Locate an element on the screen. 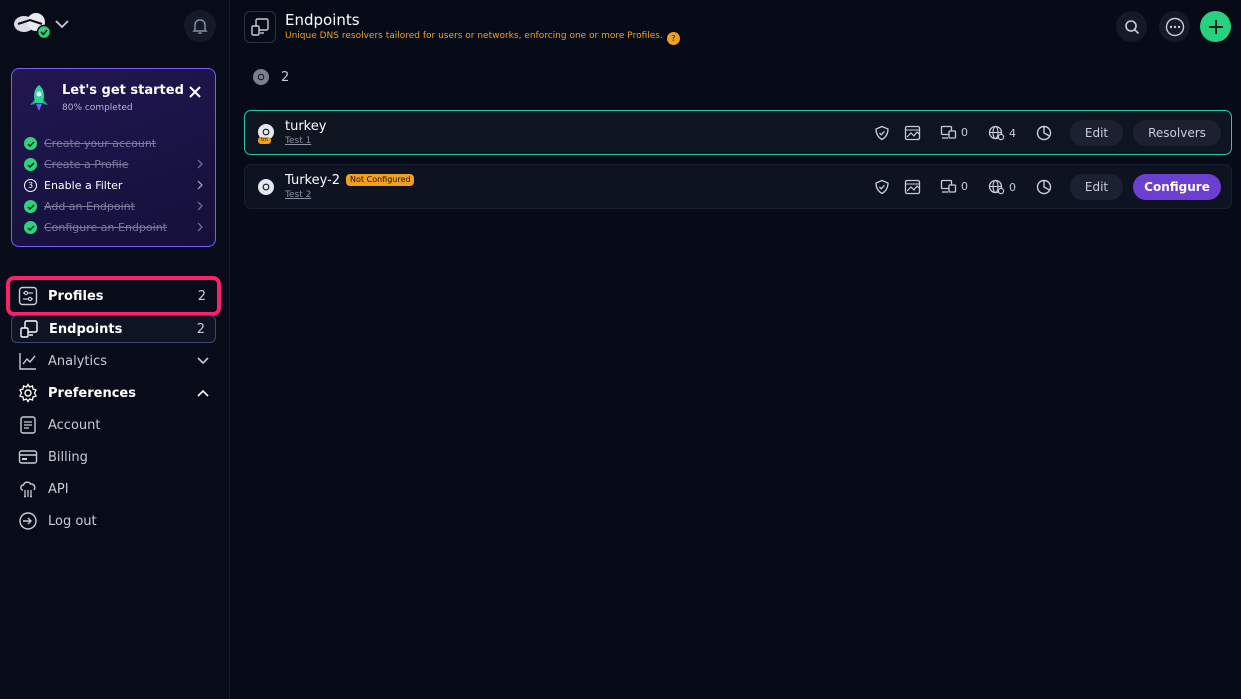  status-badge: Not Configured is located at coordinates (380, 180).